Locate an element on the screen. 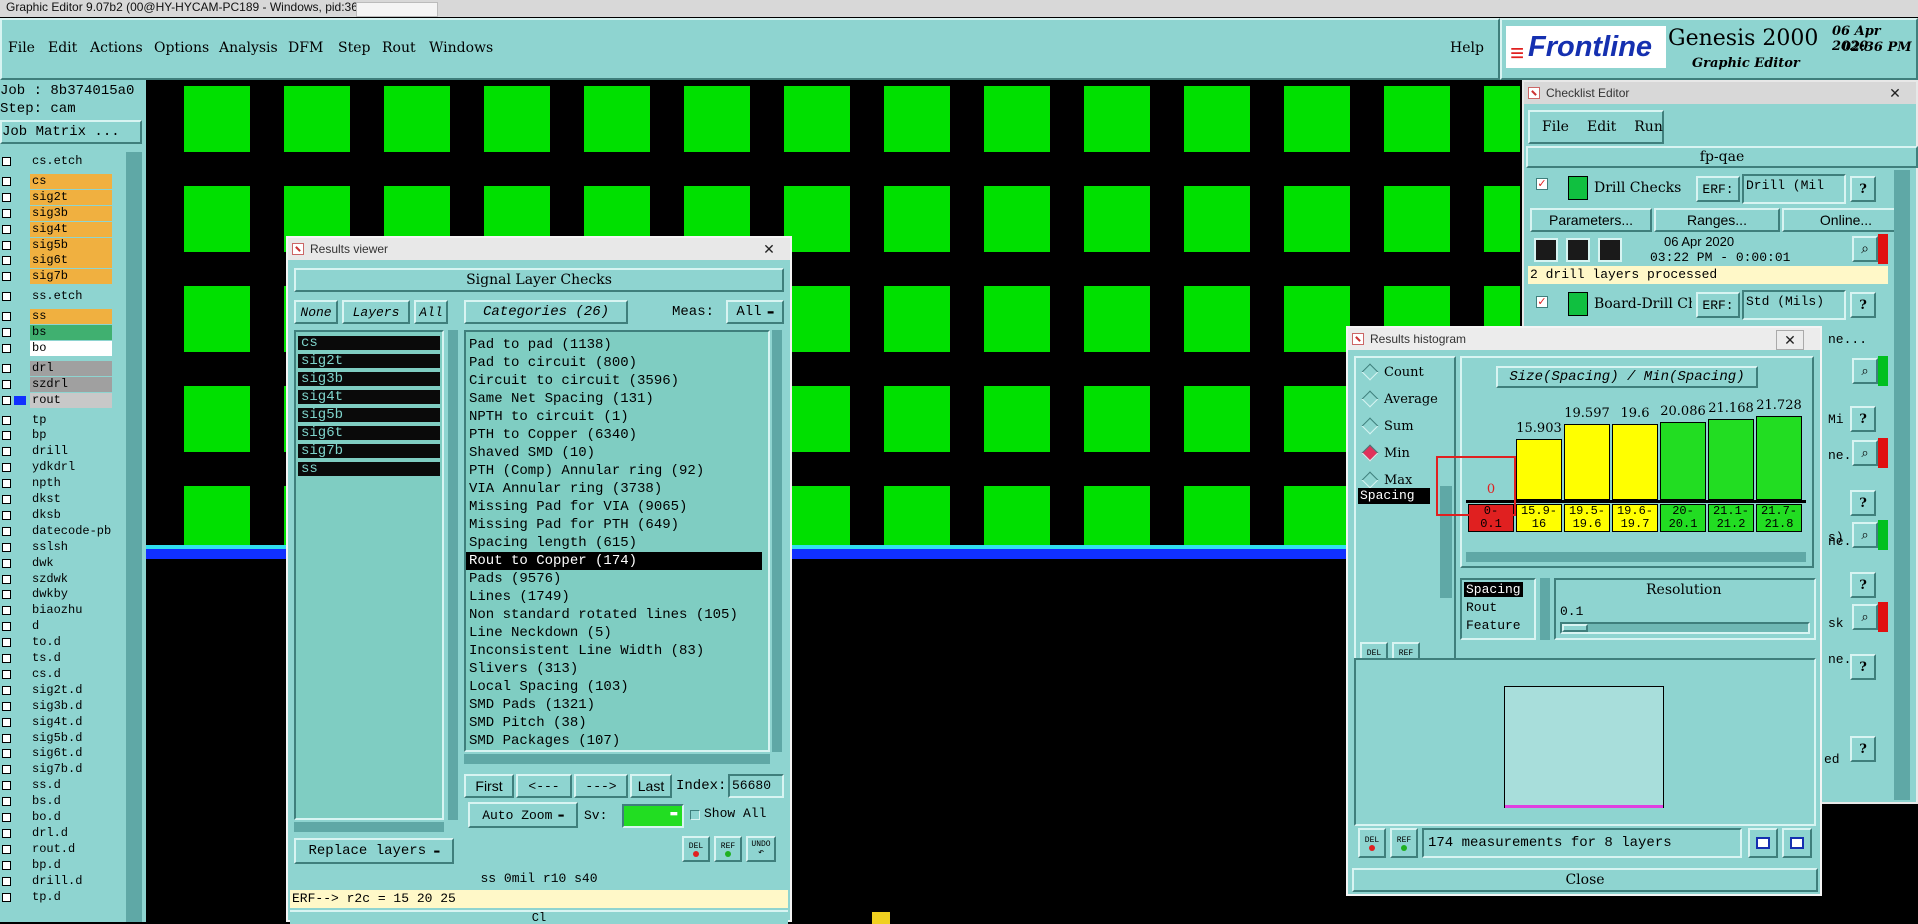 The width and height of the screenshot is (1918, 924). checklist-menu-file: File is located at coordinates (1555, 127).